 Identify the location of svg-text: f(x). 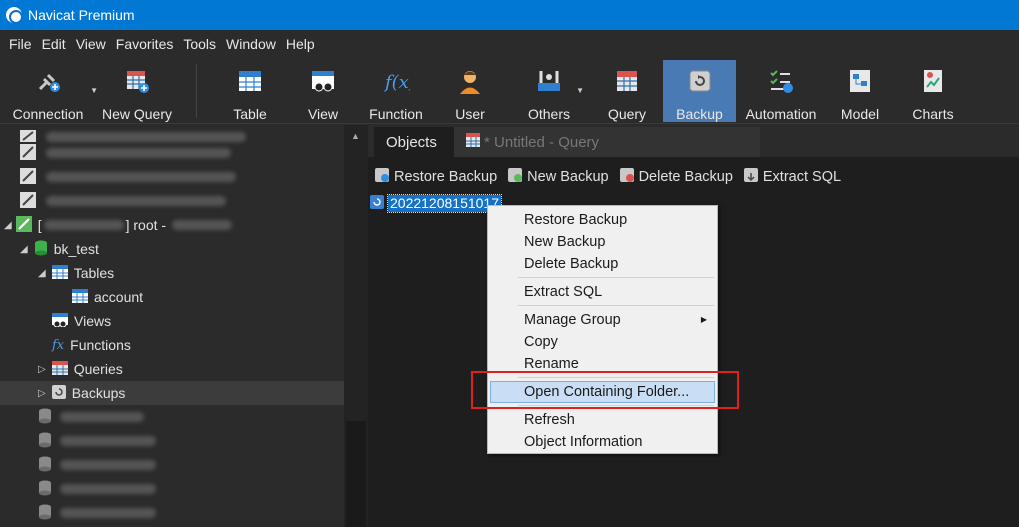
(396, 82).